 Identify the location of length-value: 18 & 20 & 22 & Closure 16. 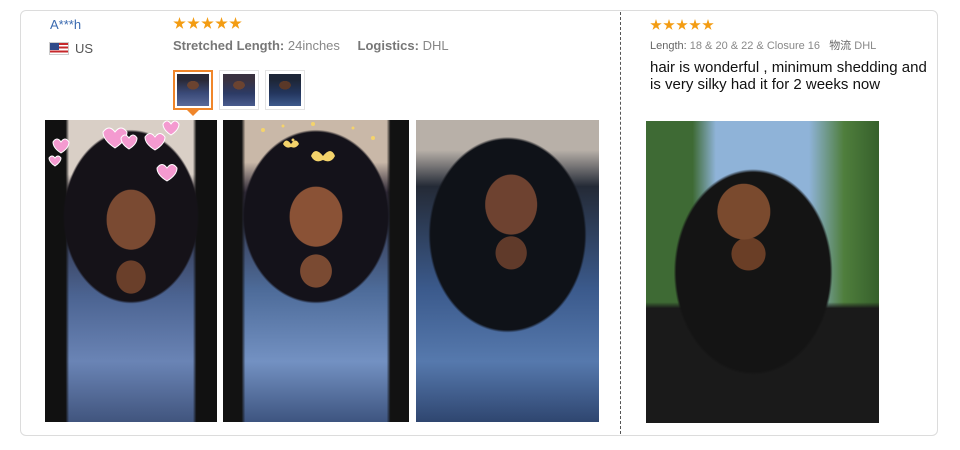
(755, 46).